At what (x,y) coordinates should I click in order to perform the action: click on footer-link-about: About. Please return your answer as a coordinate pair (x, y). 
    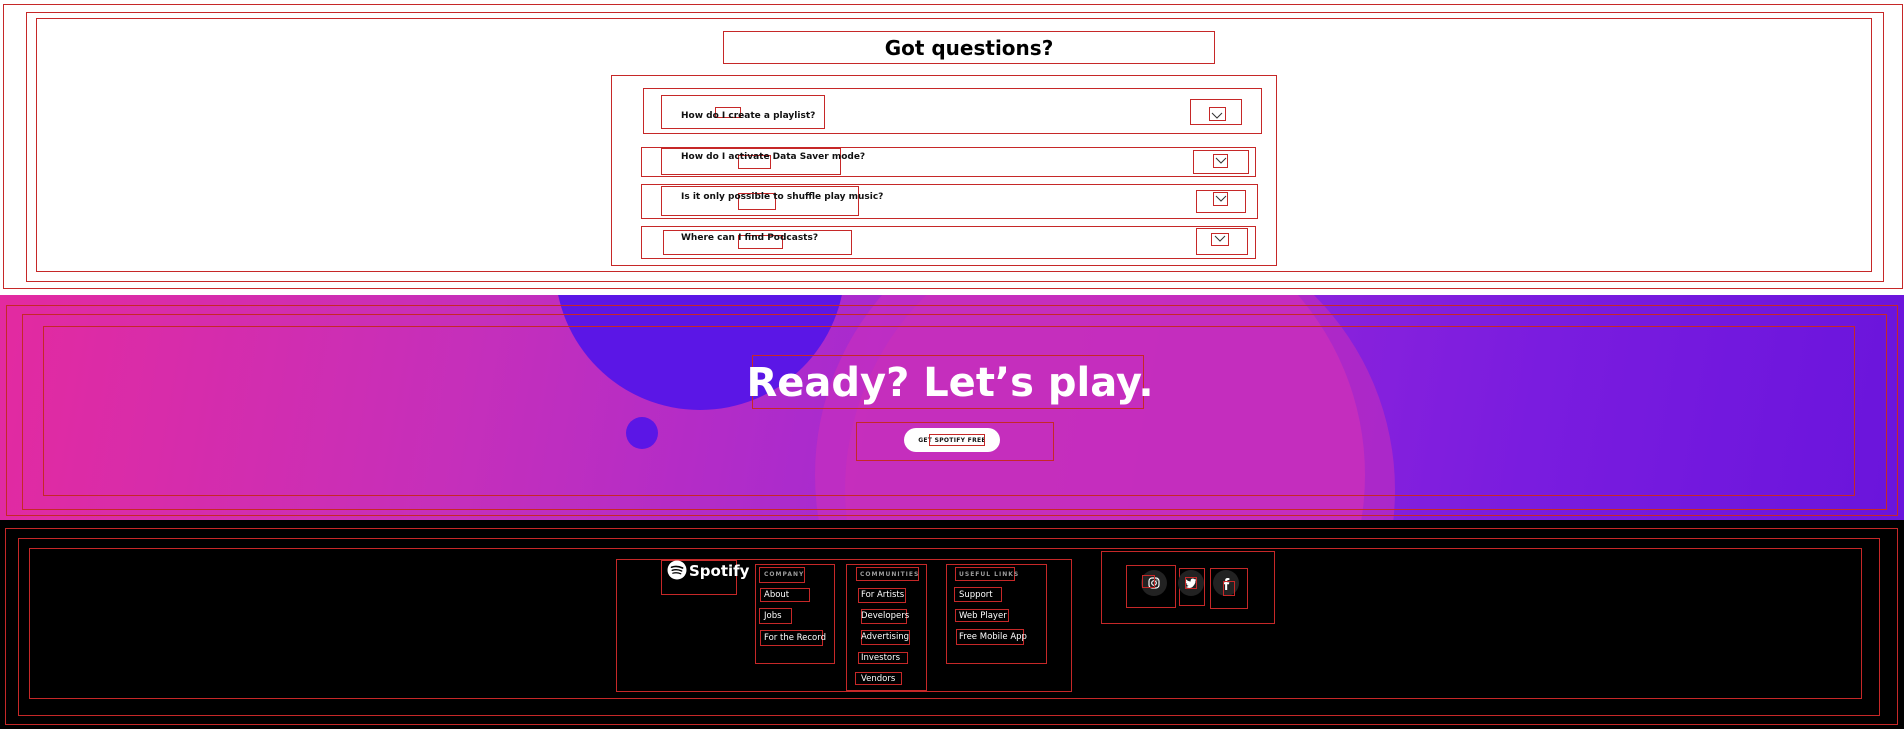
    Looking at the image, I should click on (776, 595).